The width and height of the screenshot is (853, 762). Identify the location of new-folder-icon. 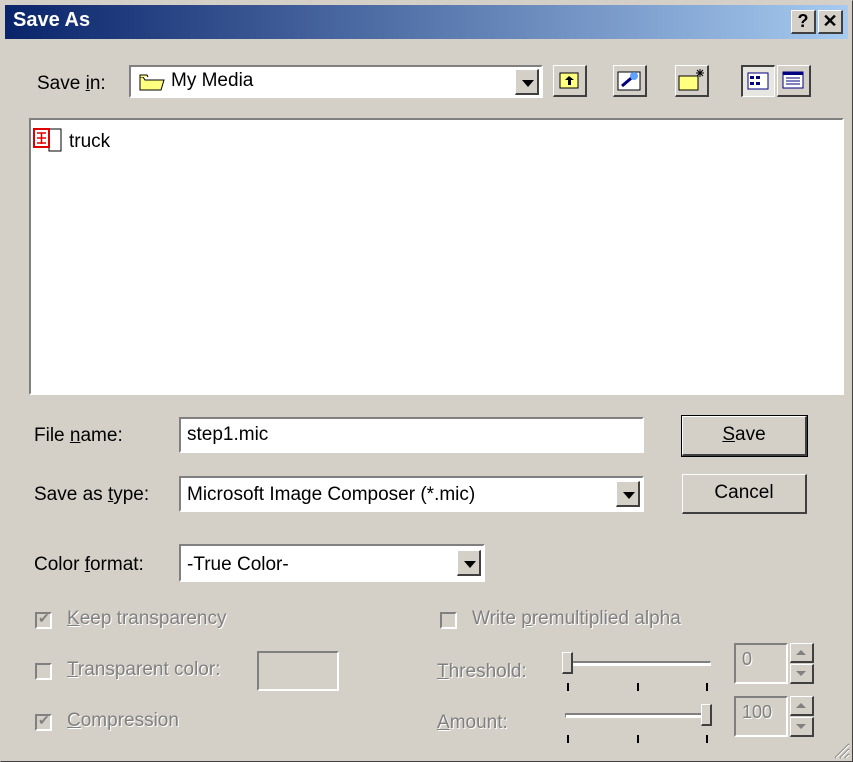
(691, 80).